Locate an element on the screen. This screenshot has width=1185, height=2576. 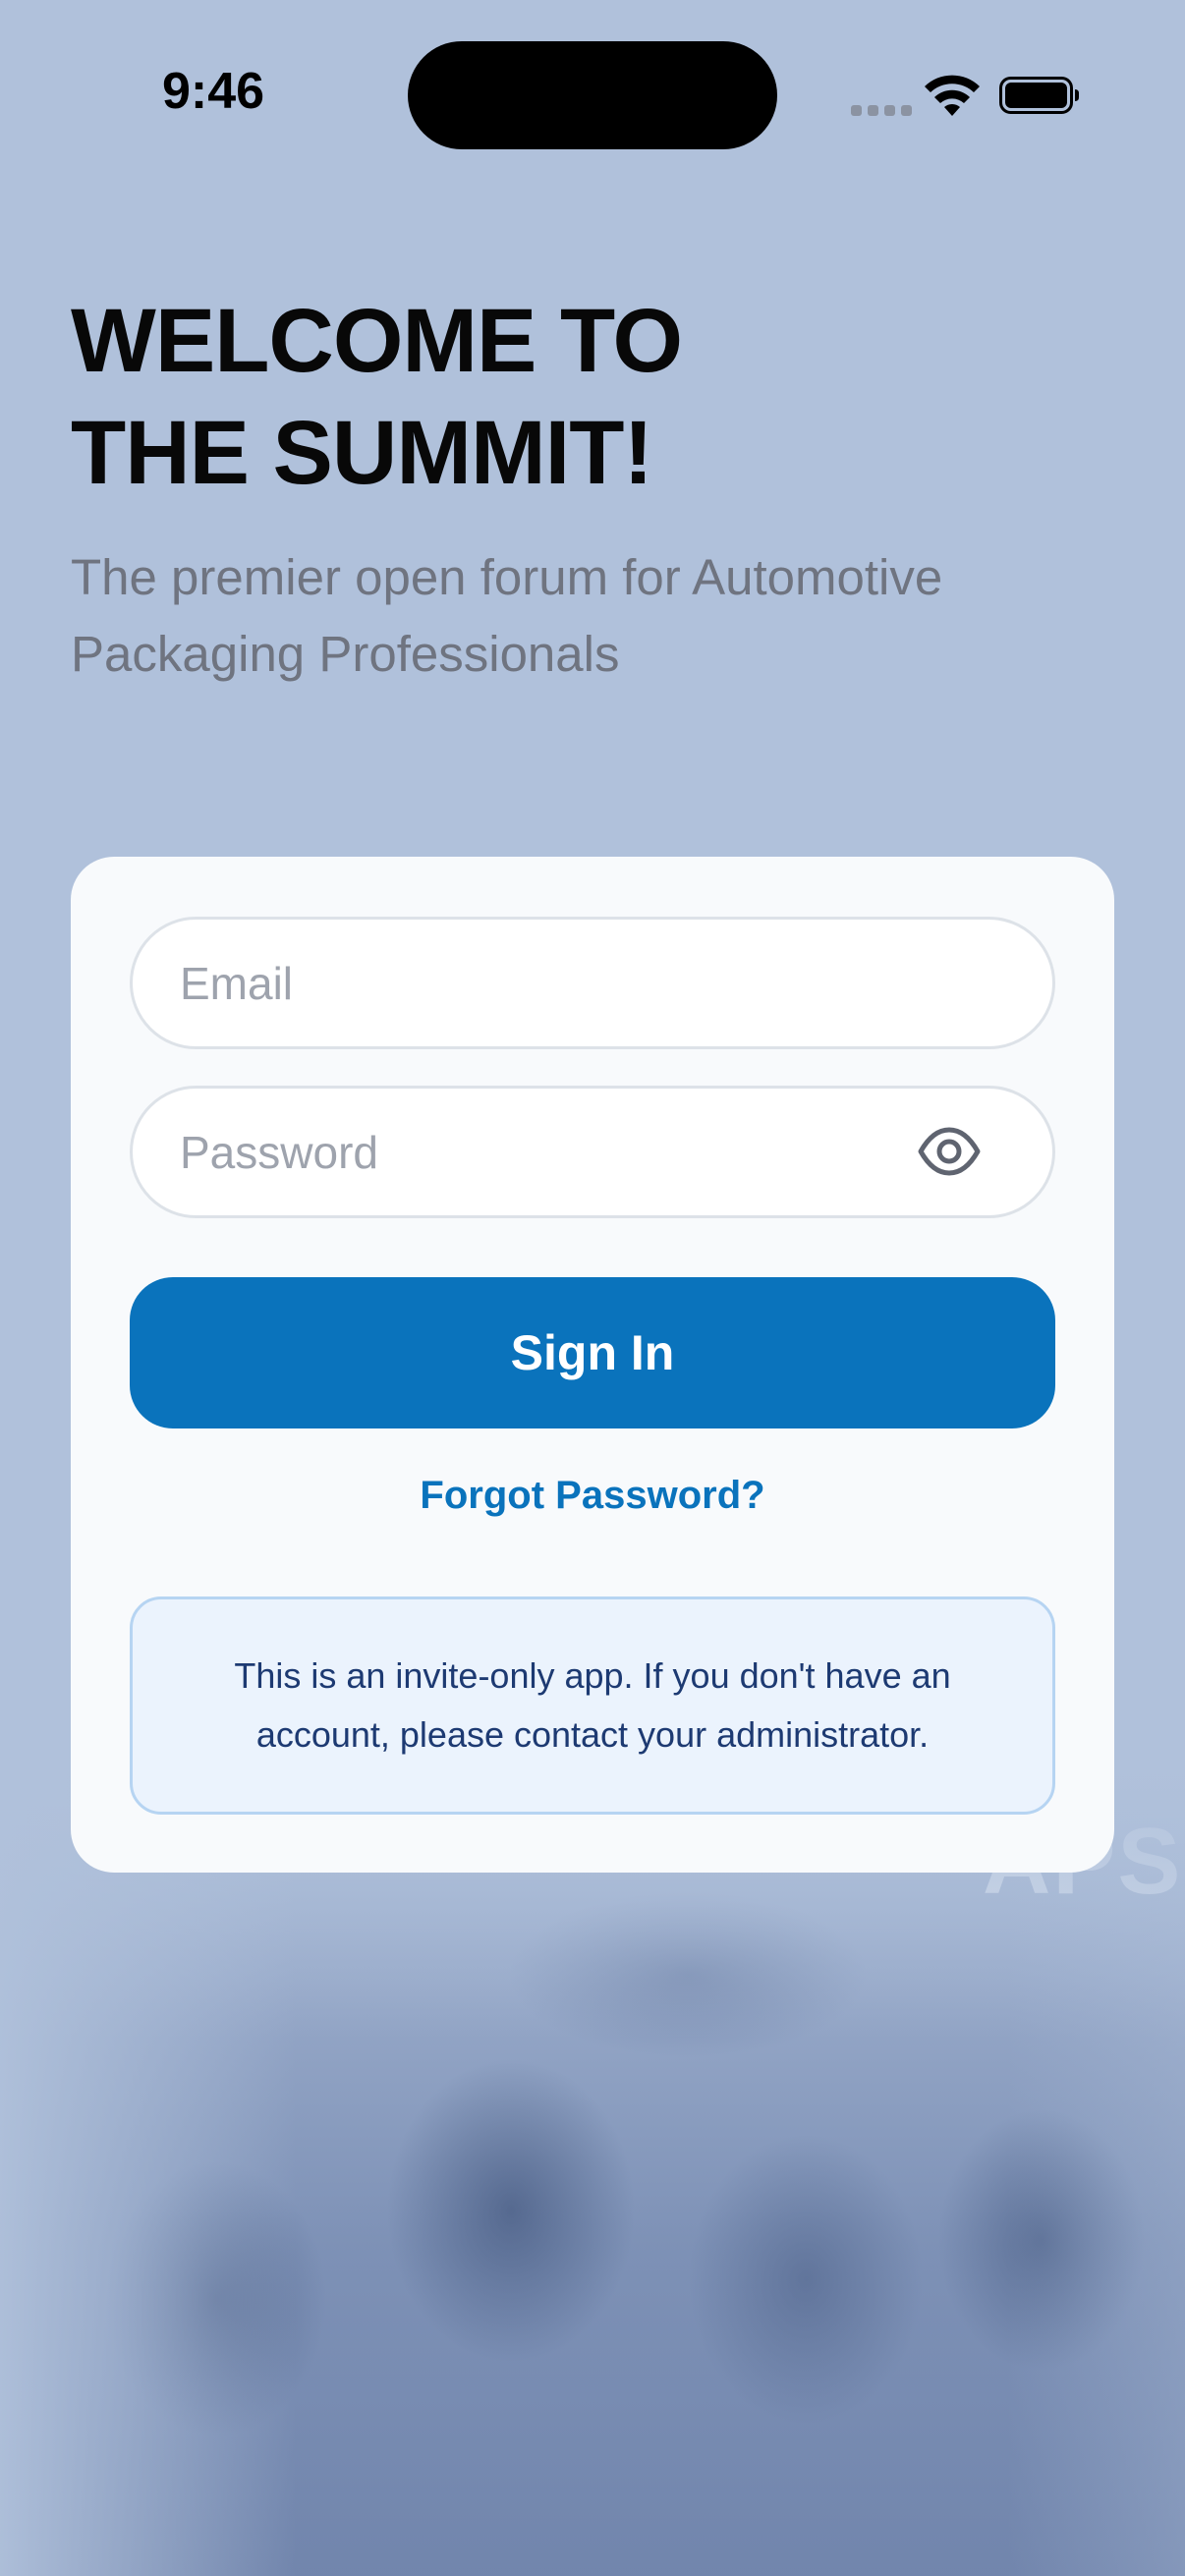
wifi-icon is located at coordinates (953, 95).